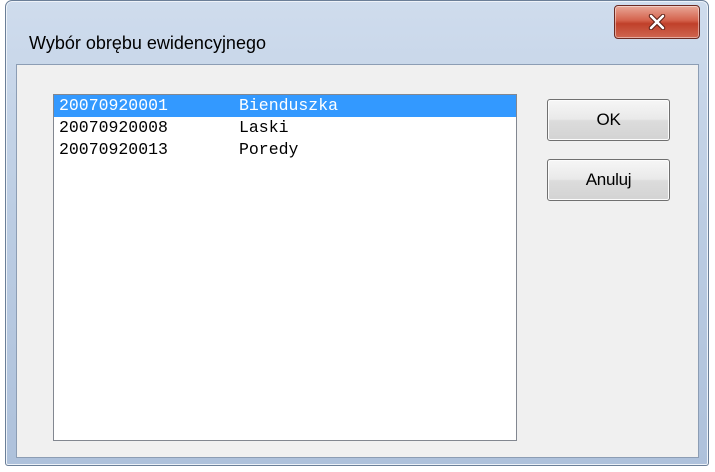 The image size is (715, 472). I want to click on list-item-code: 20070920001, so click(113, 105).